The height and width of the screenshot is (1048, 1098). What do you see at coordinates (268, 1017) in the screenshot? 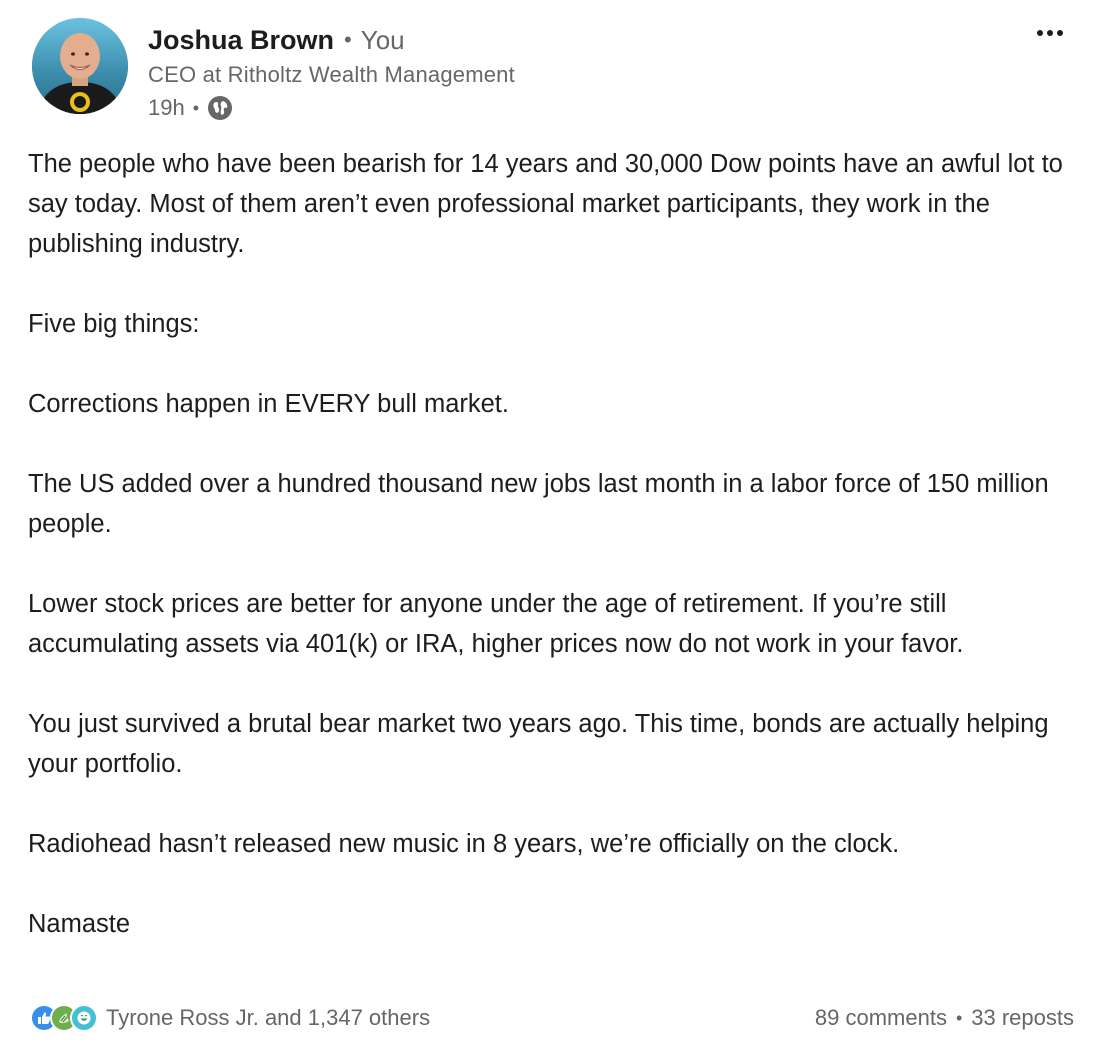
I see `reactions-count-label: Tyrone Ross Jr. and 1,347 others` at bounding box center [268, 1017].